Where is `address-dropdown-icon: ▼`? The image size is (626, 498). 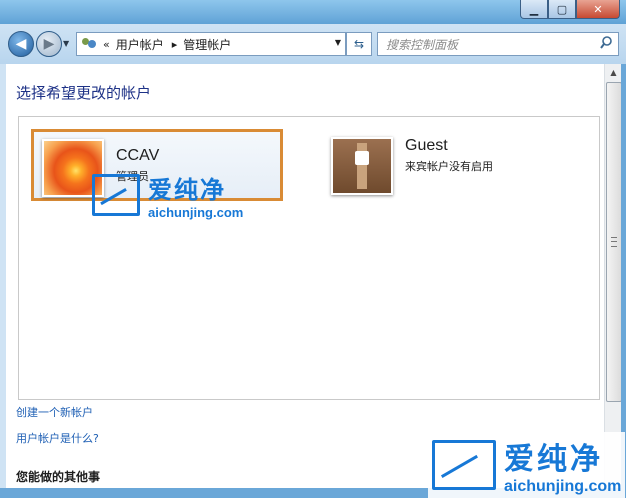
address-dropdown-icon: ▼ is located at coordinates (338, 42).